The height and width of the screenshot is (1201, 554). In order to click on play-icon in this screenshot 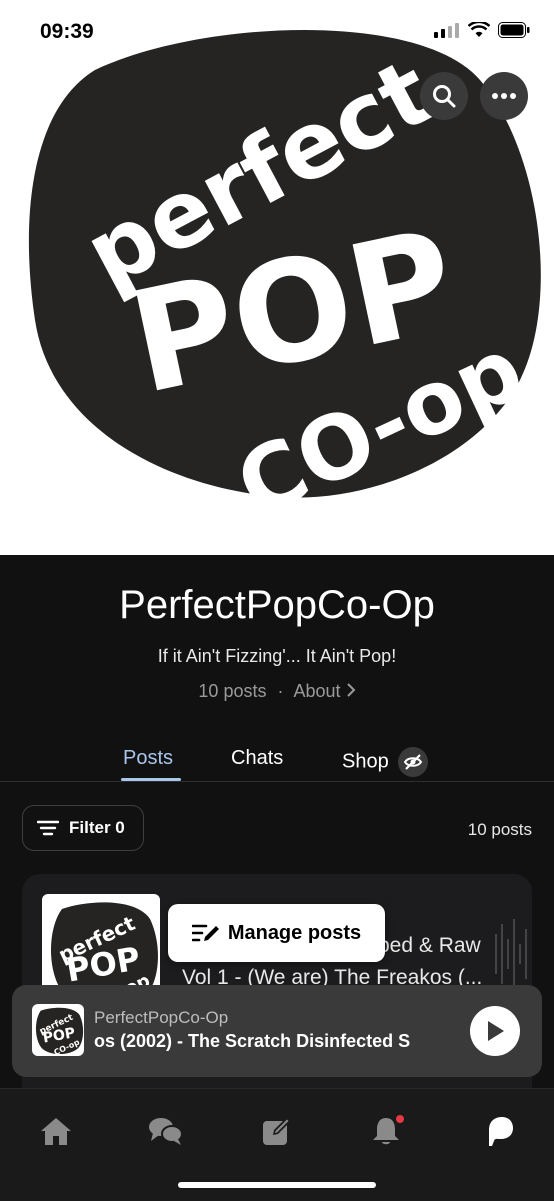, I will do `click(496, 1031)`.